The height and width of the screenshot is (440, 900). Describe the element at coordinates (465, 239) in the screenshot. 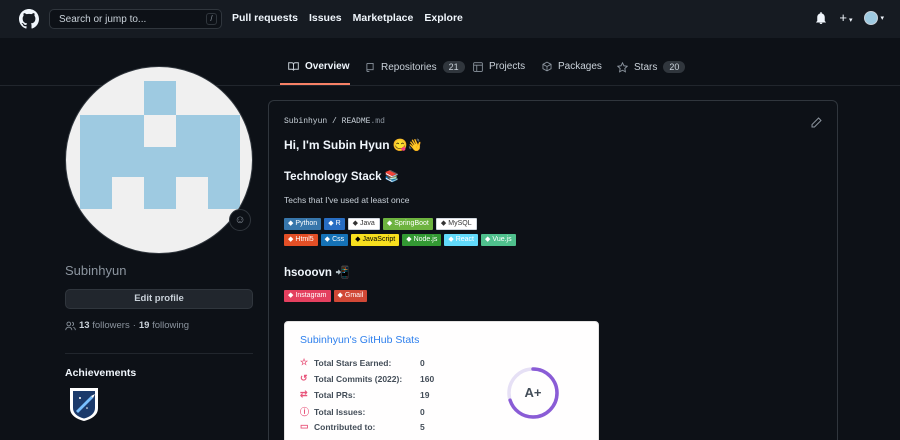

I see `badge-label: React` at that location.